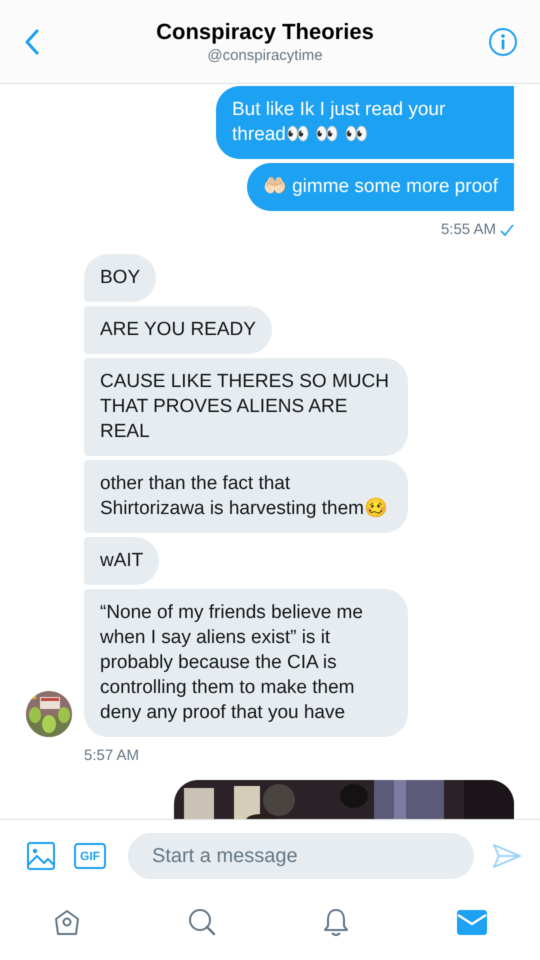  I want to click on received-message: CAUSE LIKE THERES SO MUCH THAT PROVES ALIENS ARE REAL, so click(246, 407).